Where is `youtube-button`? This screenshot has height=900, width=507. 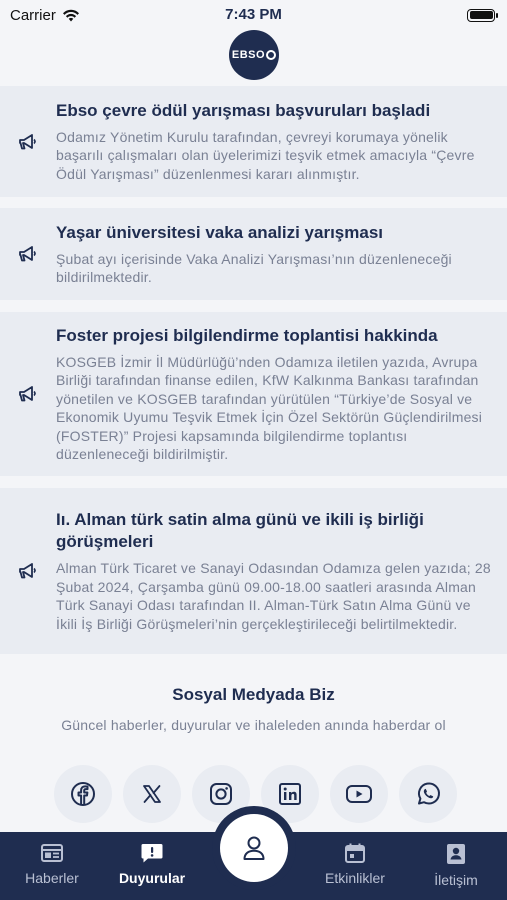
youtube-button is located at coordinates (359, 794).